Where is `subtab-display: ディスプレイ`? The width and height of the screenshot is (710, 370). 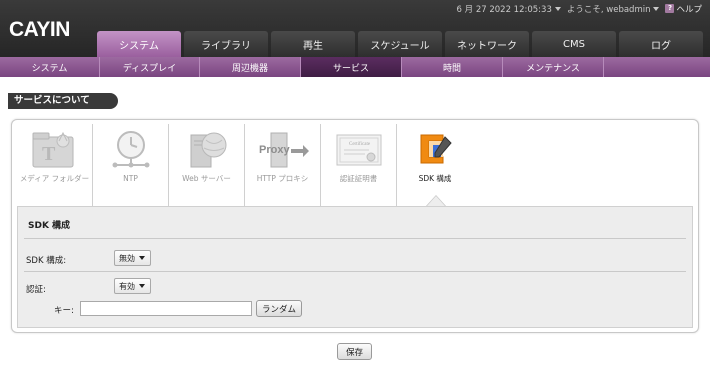
subtab-display: ディスプレイ is located at coordinates (150, 67).